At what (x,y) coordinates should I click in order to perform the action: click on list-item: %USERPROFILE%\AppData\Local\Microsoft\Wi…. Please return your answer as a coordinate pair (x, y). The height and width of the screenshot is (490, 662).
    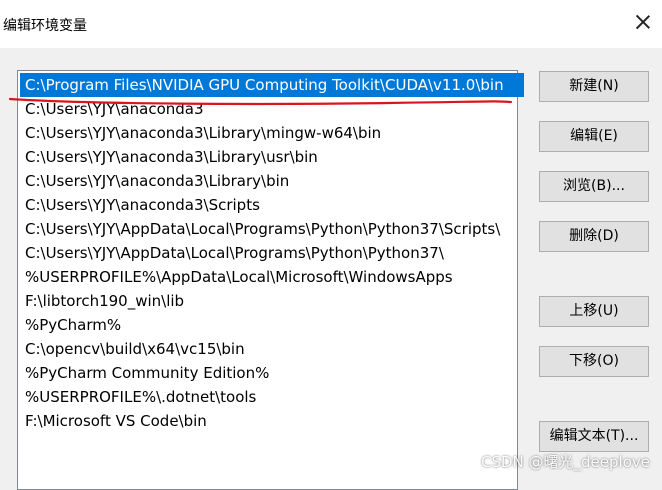
    Looking at the image, I should click on (236, 277).